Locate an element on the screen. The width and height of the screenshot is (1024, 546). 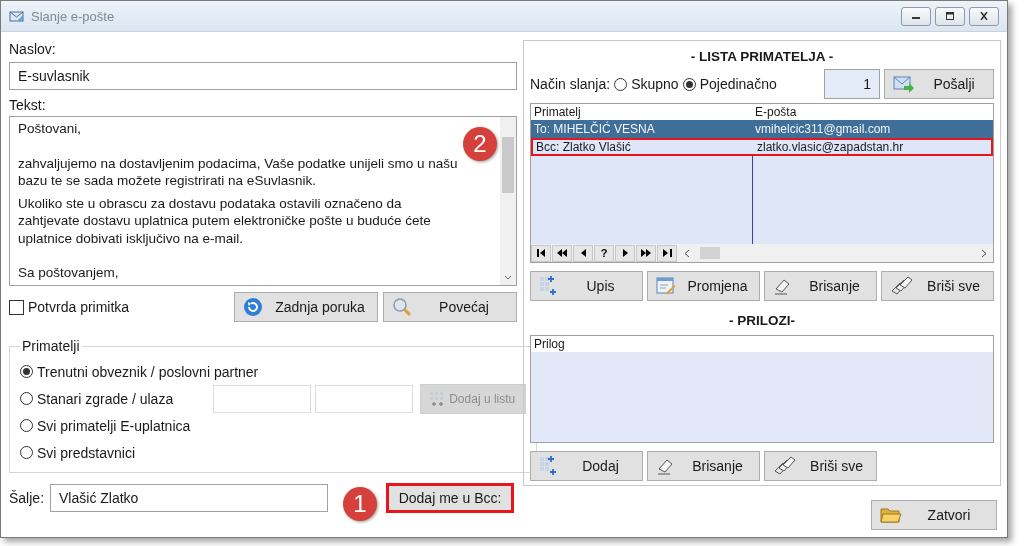
column-header: Prilog is located at coordinates (549, 344).